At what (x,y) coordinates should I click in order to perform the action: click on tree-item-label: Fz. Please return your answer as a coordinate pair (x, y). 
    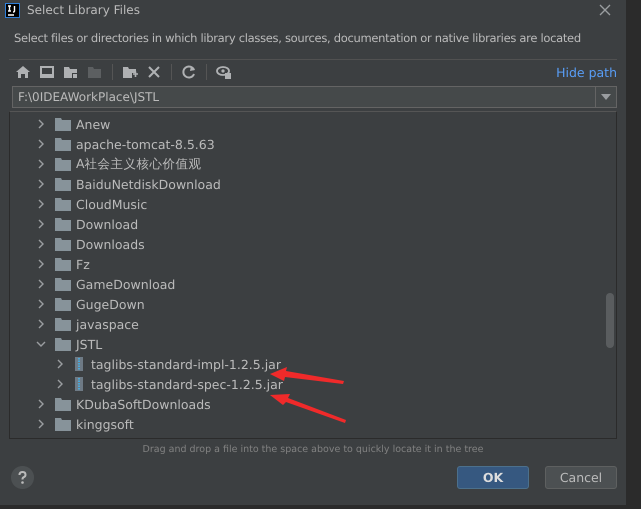
    Looking at the image, I should click on (83, 264).